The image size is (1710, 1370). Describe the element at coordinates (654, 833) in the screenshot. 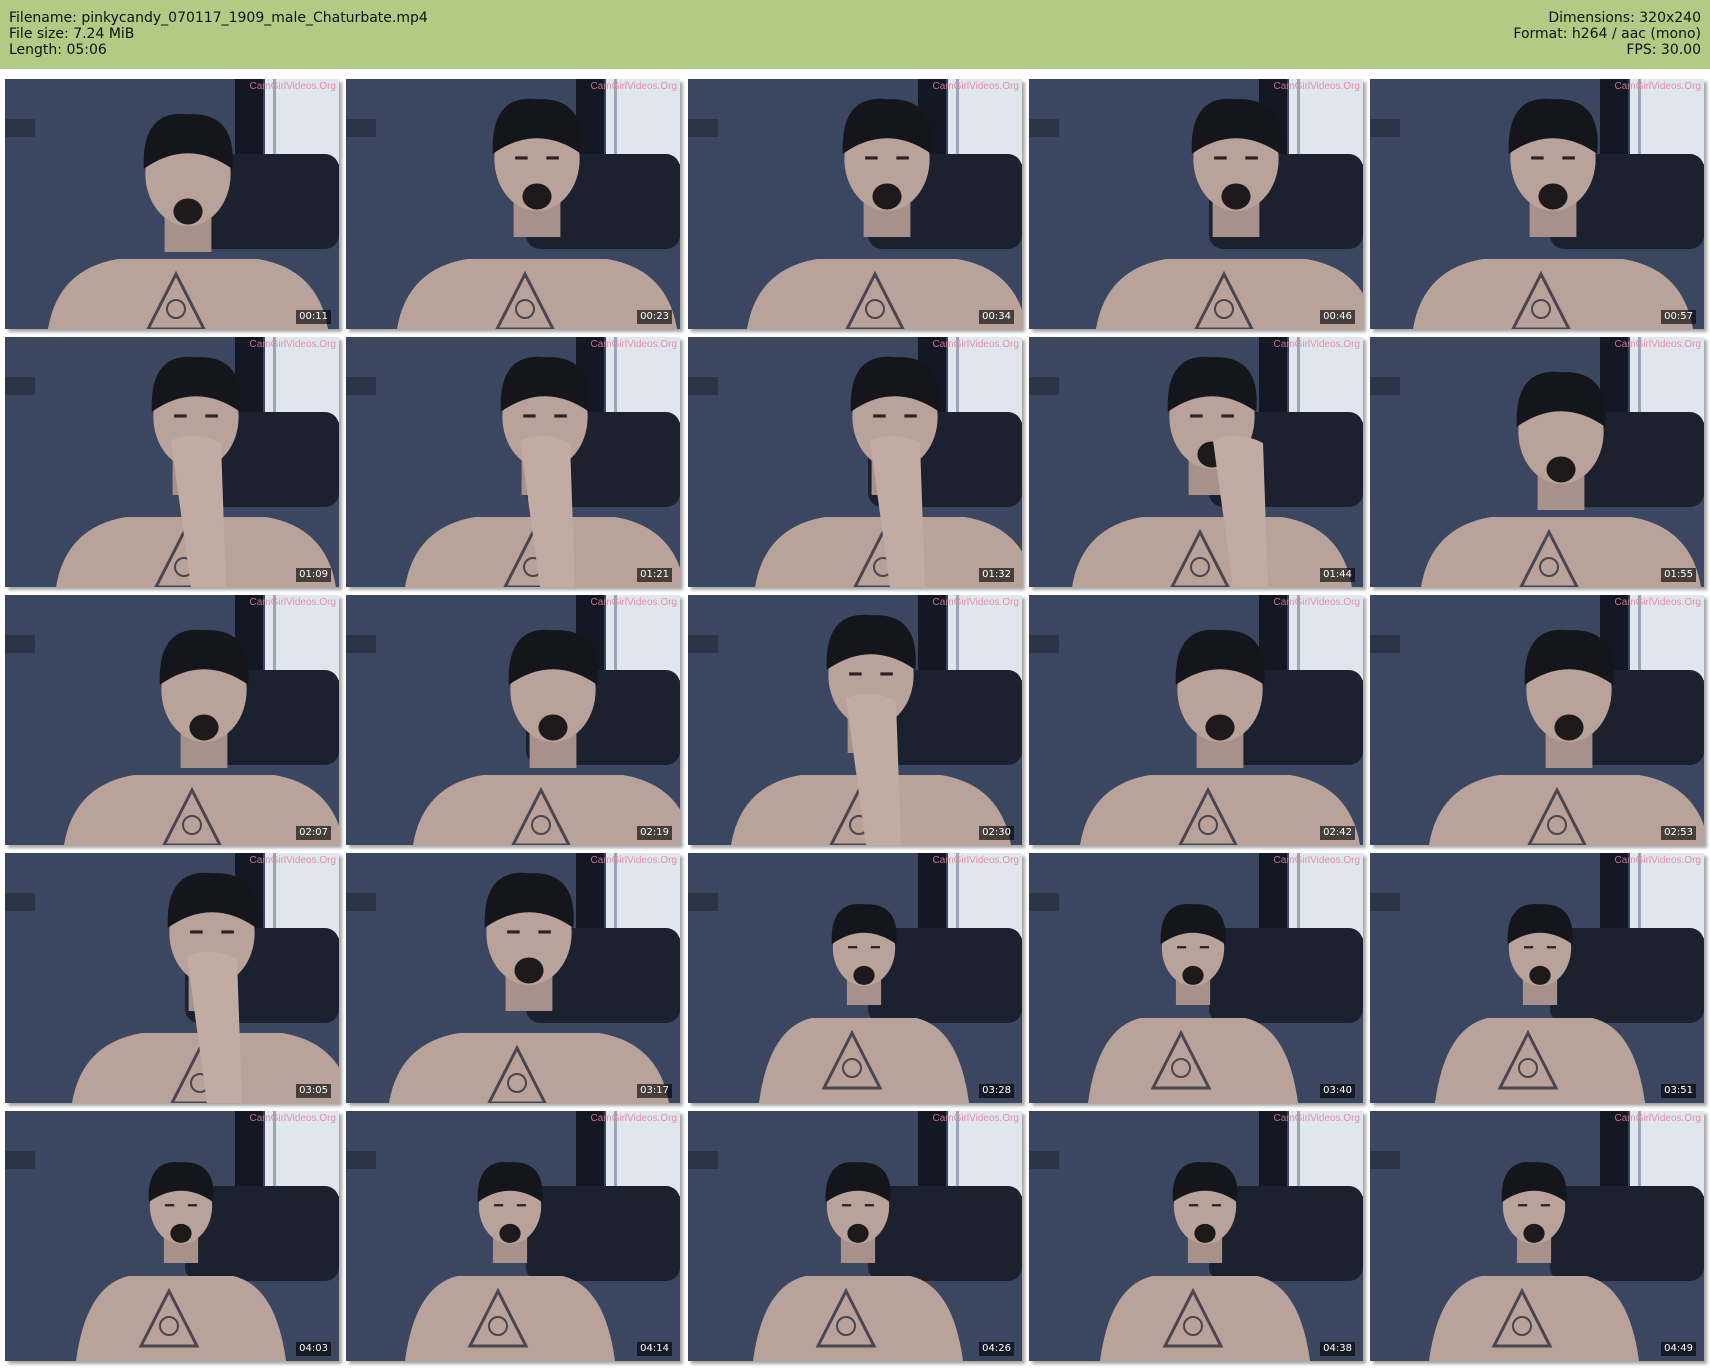

I see `frame-timestamp: 02:19` at that location.